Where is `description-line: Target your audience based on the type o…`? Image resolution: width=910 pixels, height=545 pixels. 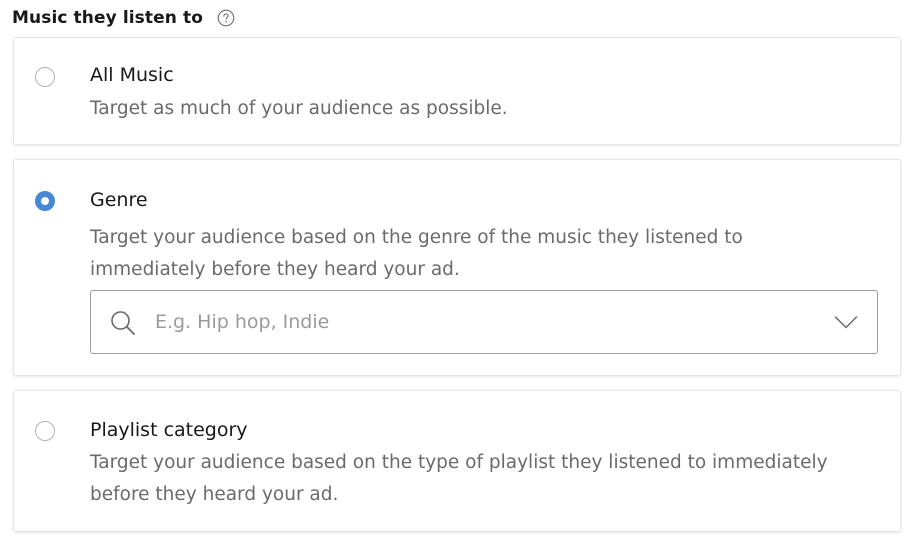
description-line: Target your audience based on the type o… is located at coordinates (459, 462).